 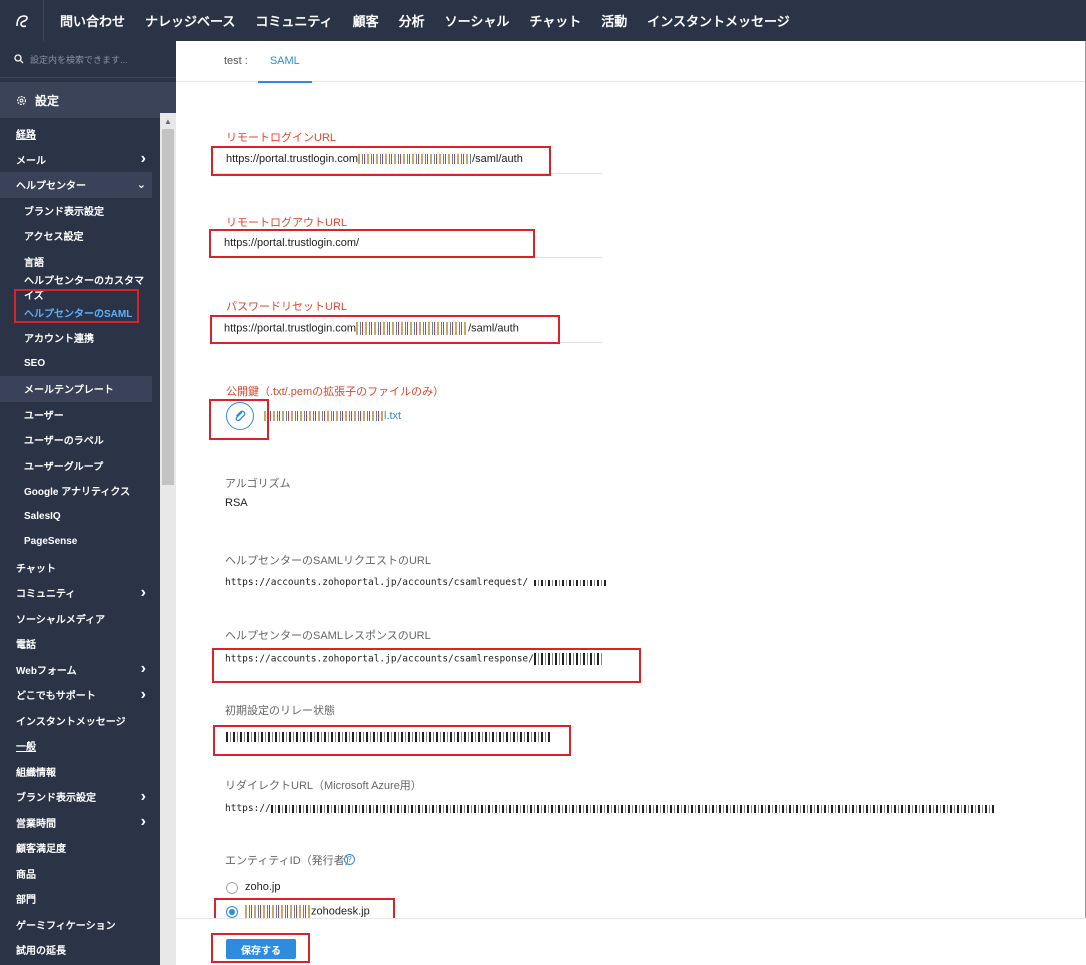 What do you see at coordinates (46, 671) in the screenshot?
I see `sidebar-item-label: Webフォーム` at bounding box center [46, 671].